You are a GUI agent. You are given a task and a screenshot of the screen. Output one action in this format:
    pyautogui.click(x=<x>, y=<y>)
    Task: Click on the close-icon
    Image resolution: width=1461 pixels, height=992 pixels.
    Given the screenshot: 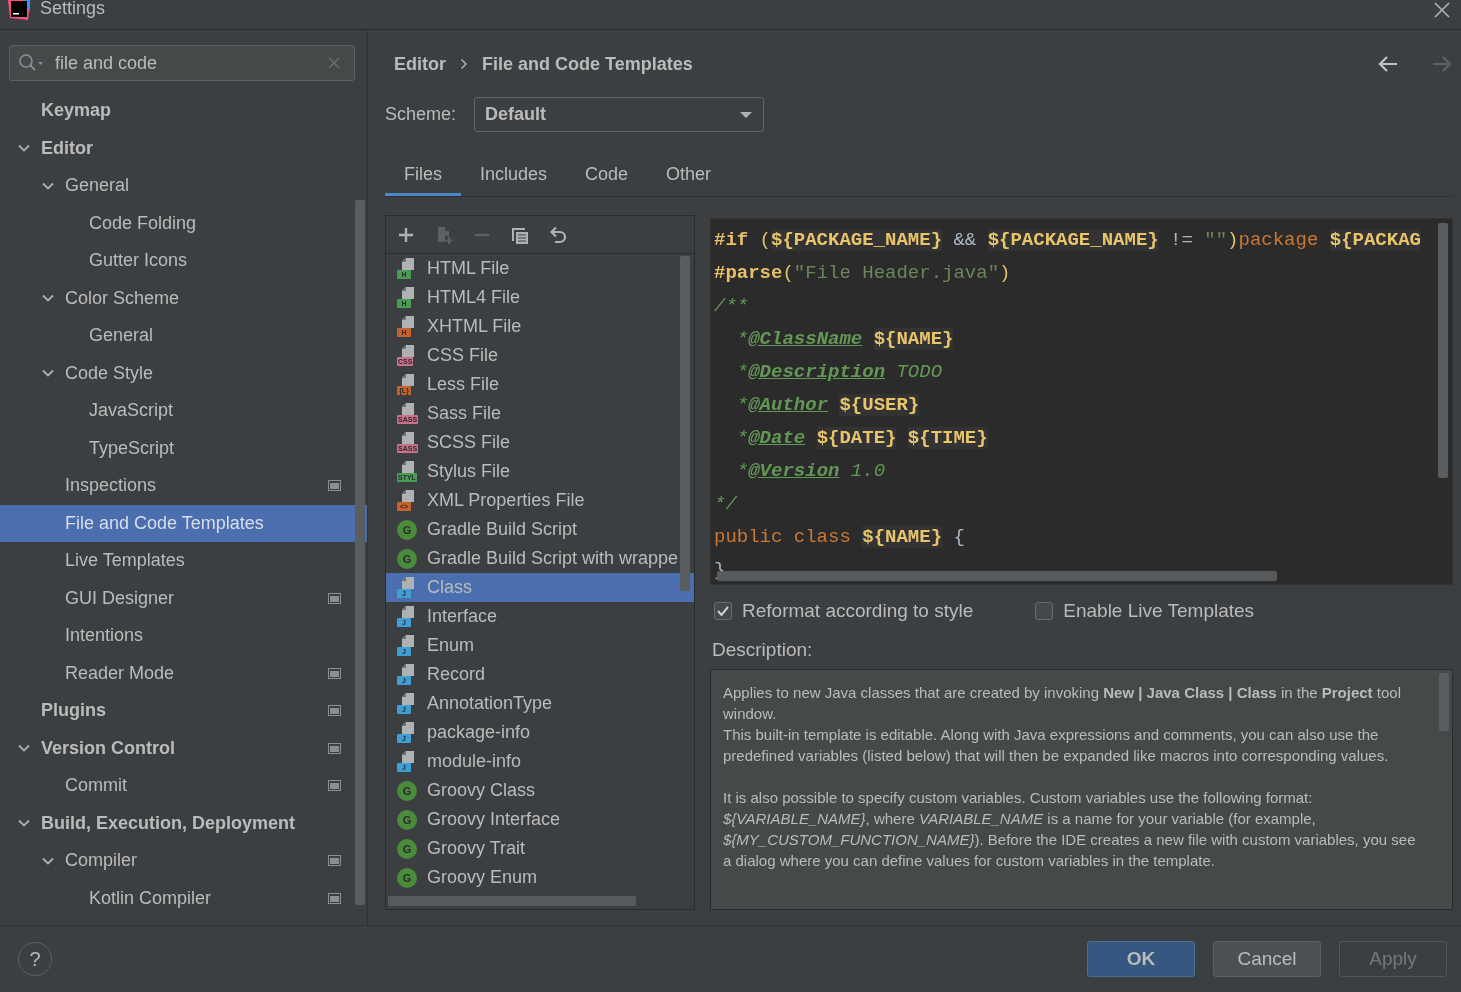 What is the action you would take?
    pyautogui.click(x=1442, y=9)
    